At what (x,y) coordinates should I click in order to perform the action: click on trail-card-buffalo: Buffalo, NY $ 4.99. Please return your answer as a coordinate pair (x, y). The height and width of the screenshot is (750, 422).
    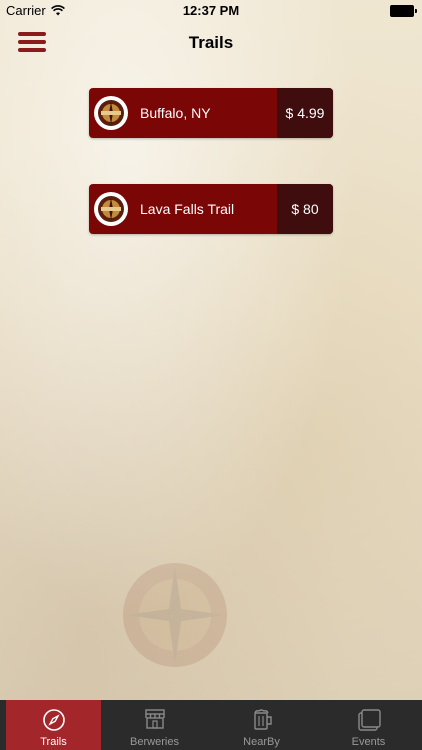
    Looking at the image, I should click on (211, 113).